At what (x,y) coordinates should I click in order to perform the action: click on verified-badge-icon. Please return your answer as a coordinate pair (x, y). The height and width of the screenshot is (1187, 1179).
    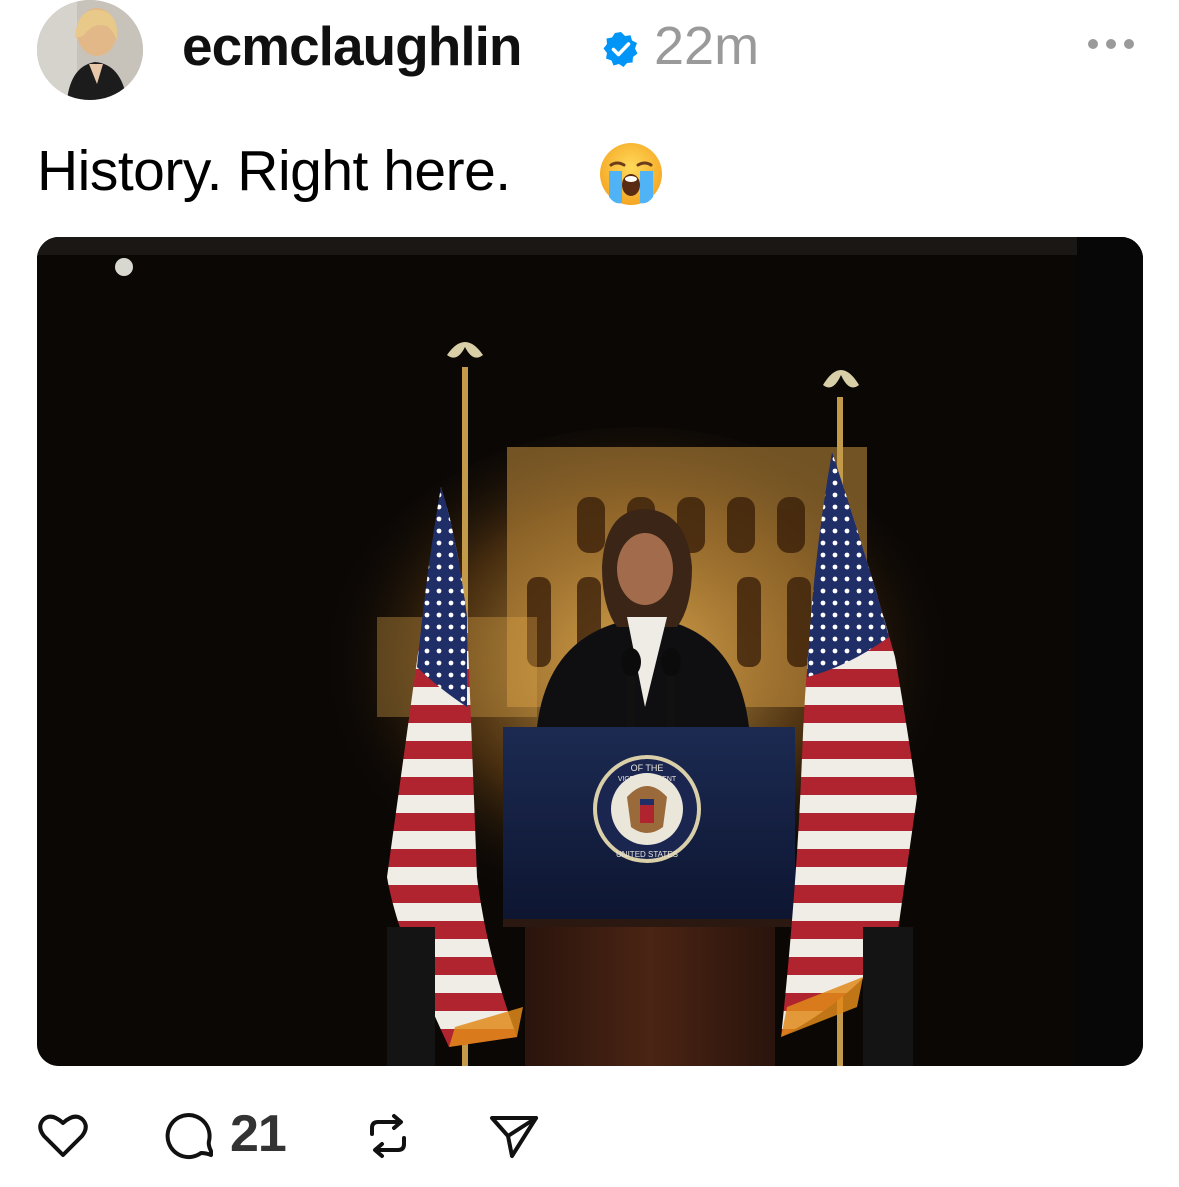
    Looking at the image, I should click on (620, 49).